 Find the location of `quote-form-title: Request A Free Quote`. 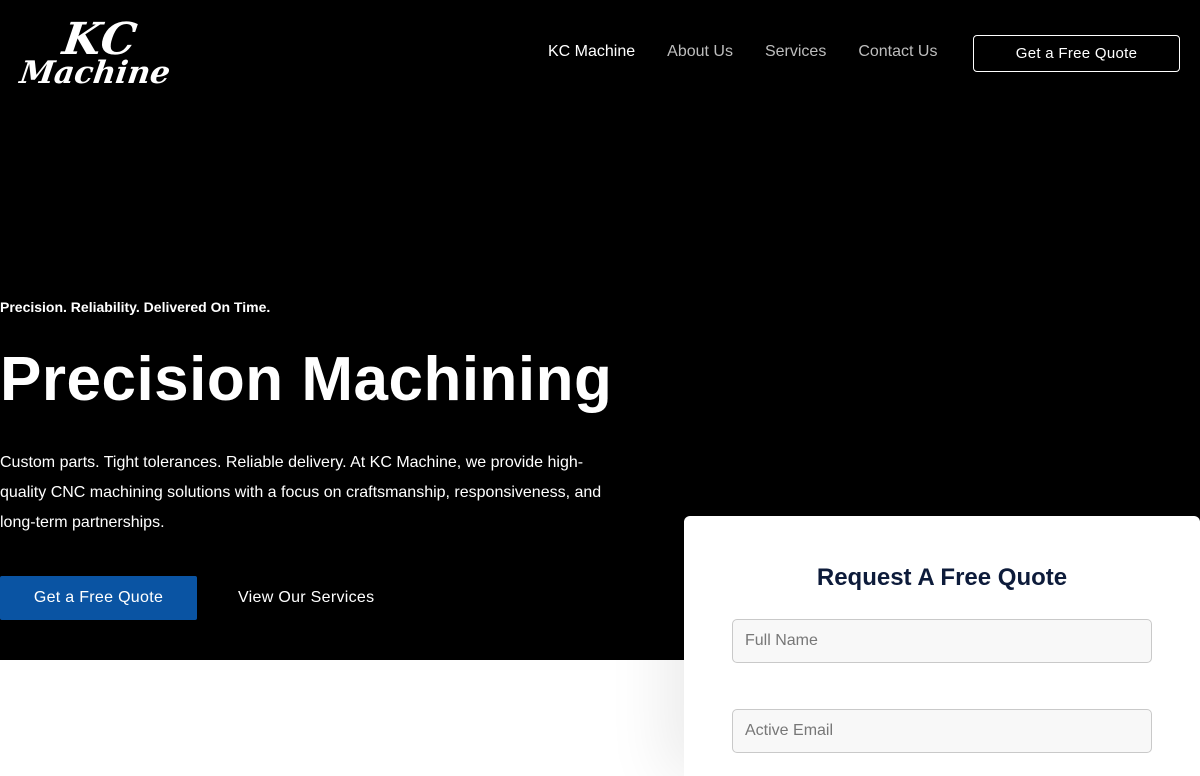

quote-form-title: Request A Free Quote is located at coordinates (942, 577).